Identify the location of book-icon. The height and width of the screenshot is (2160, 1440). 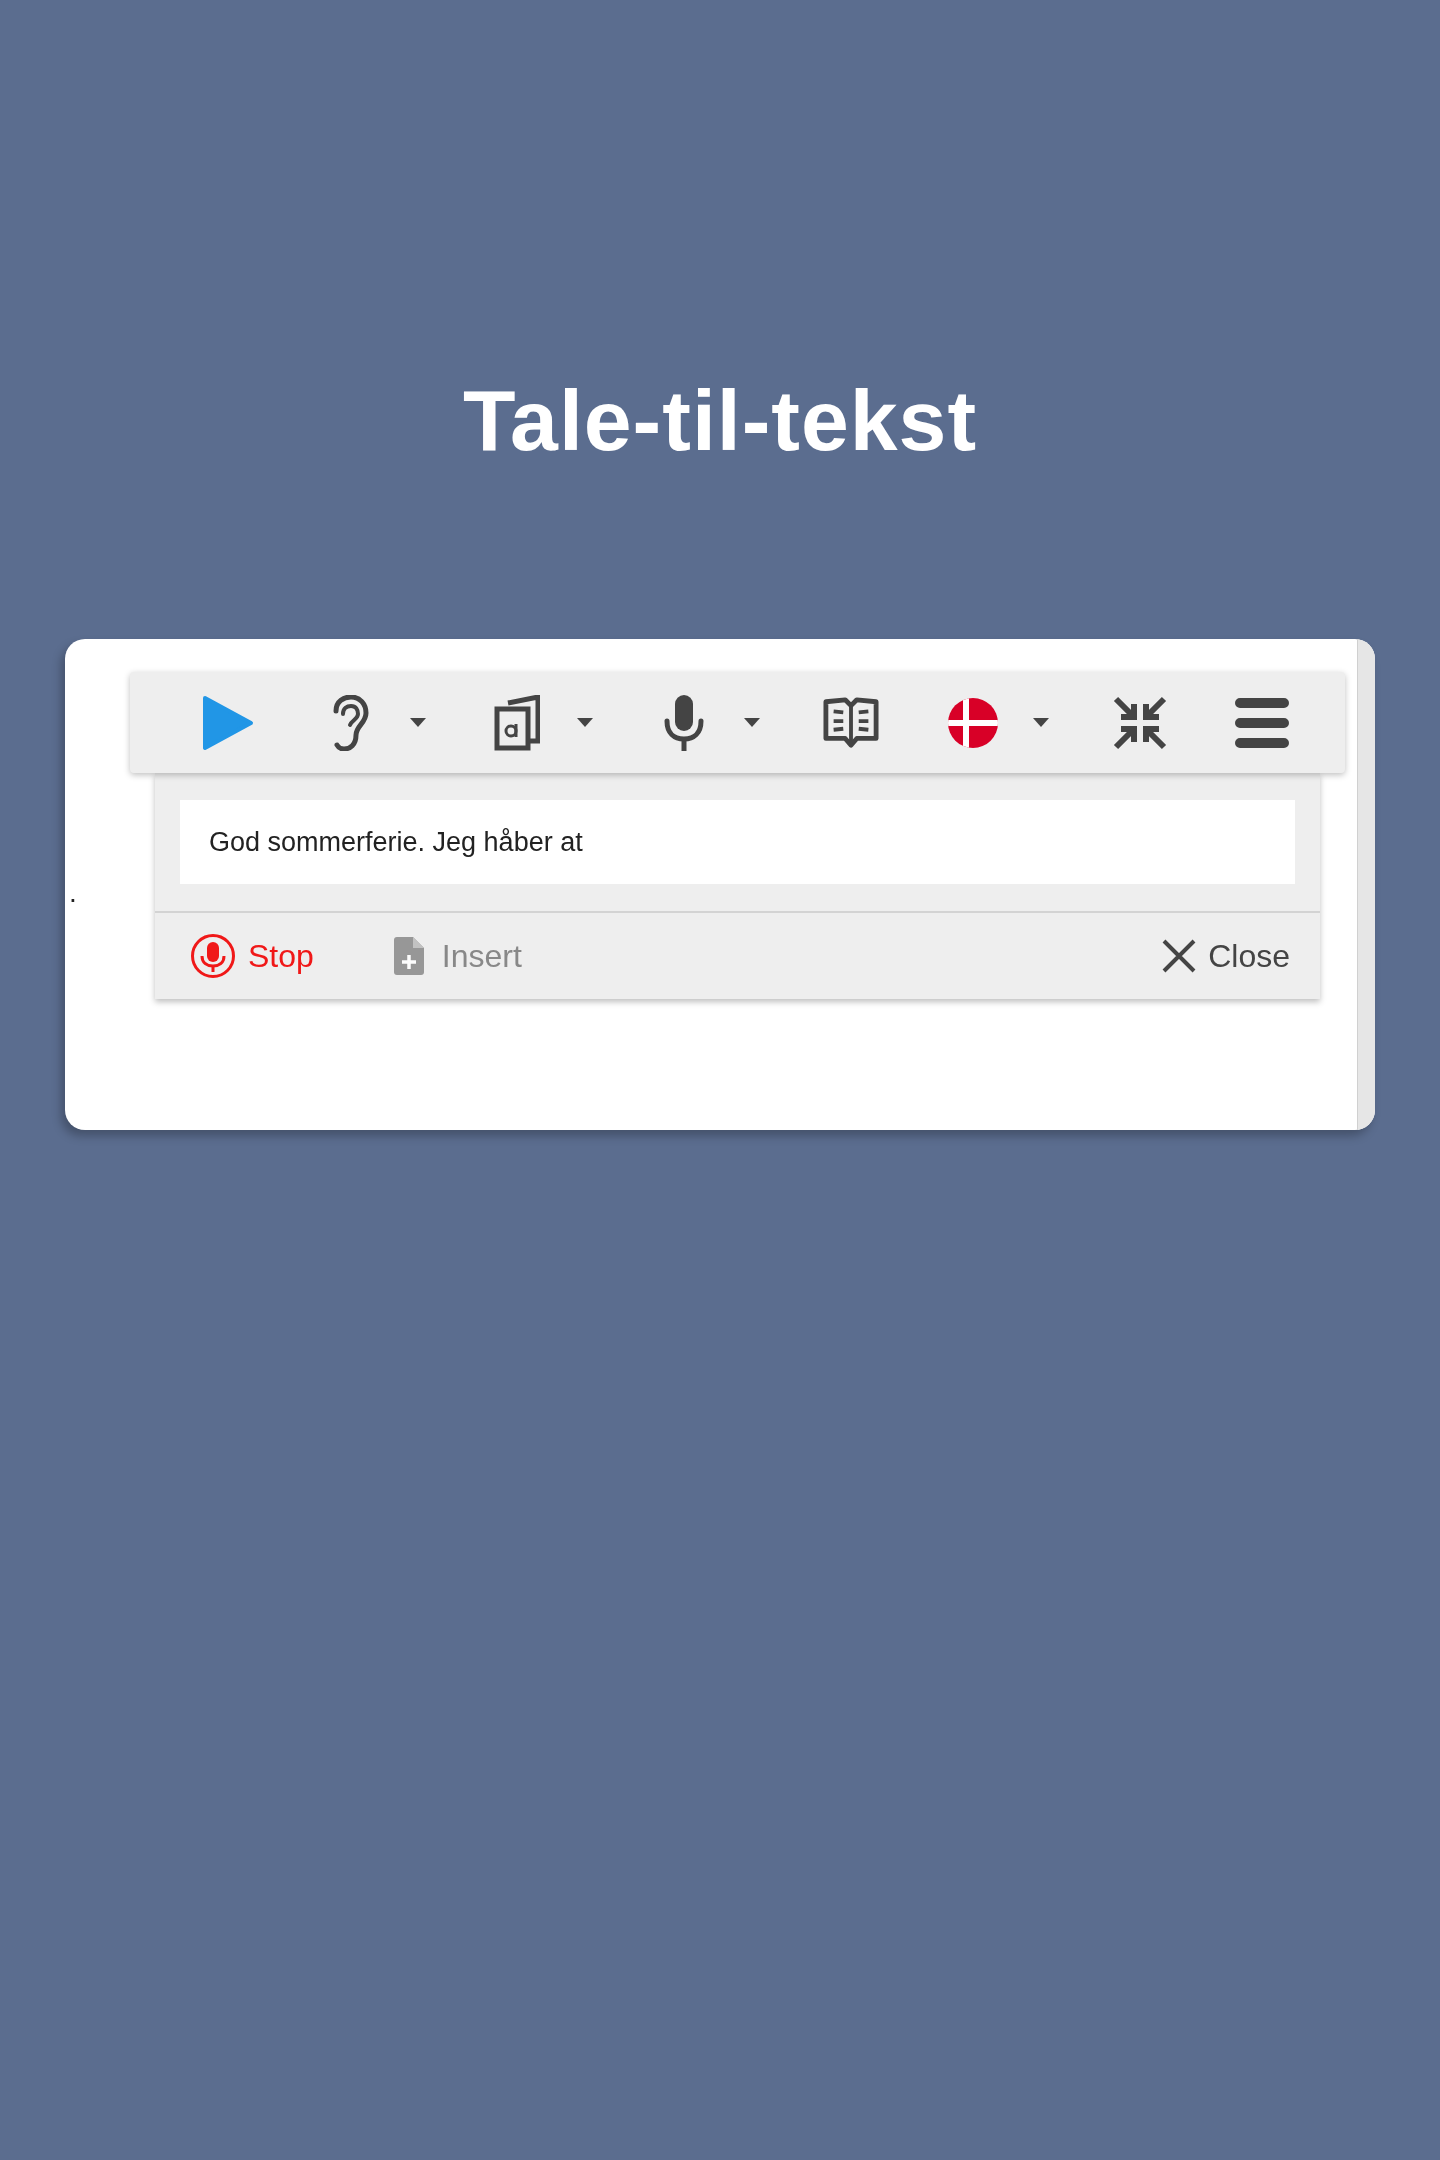
(851, 722).